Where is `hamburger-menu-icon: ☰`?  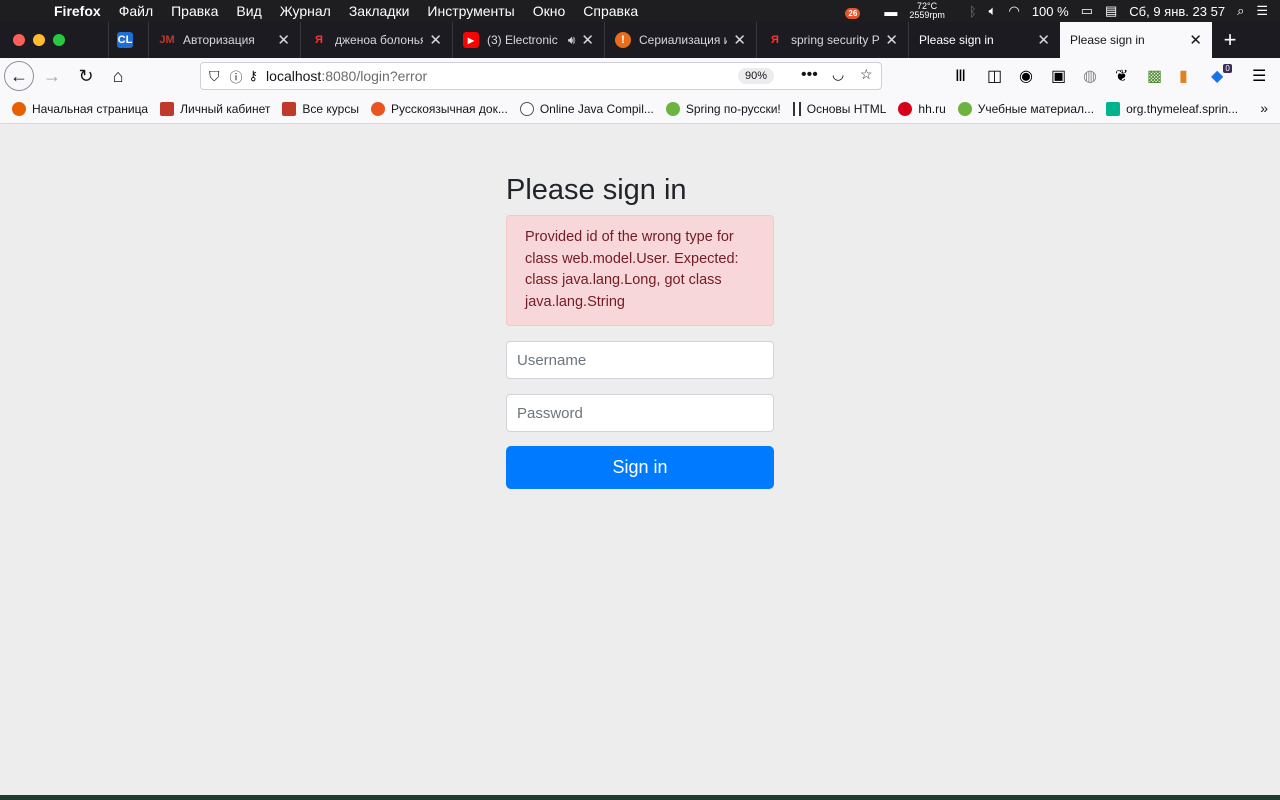
hamburger-menu-icon: ☰ is located at coordinates (1259, 76).